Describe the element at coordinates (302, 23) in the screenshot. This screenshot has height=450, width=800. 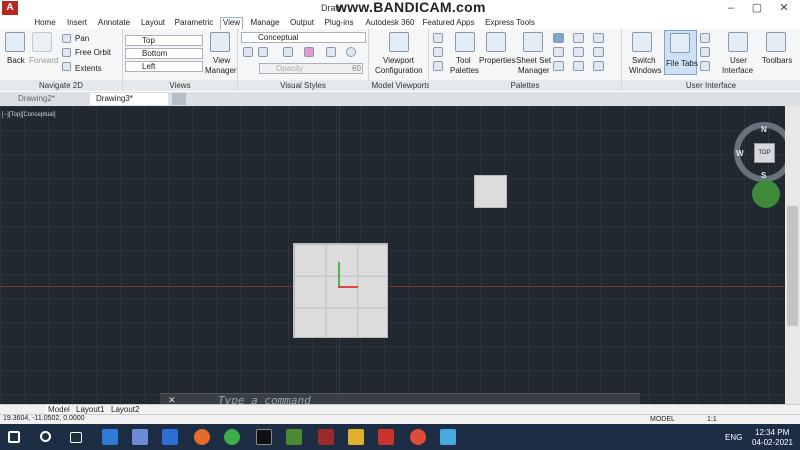
I see `tab-output: Output` at that location.